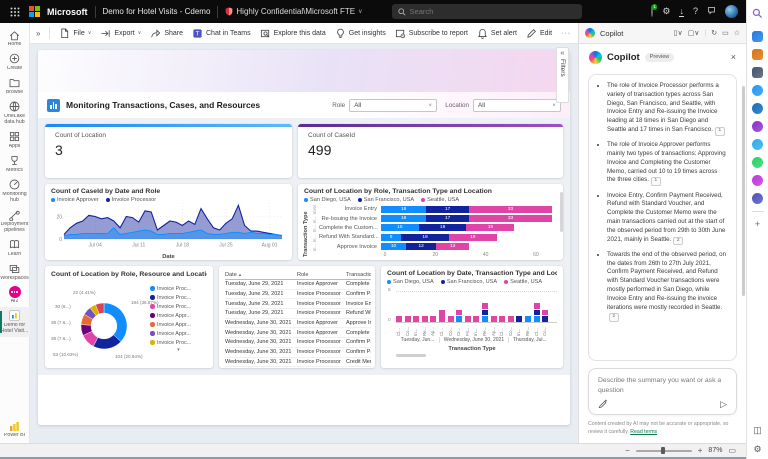 The image size is (768, 459). Describe the element at coordinates (15, 38) in the screenshot. I see `sidebar-item-home: Home` at that location.